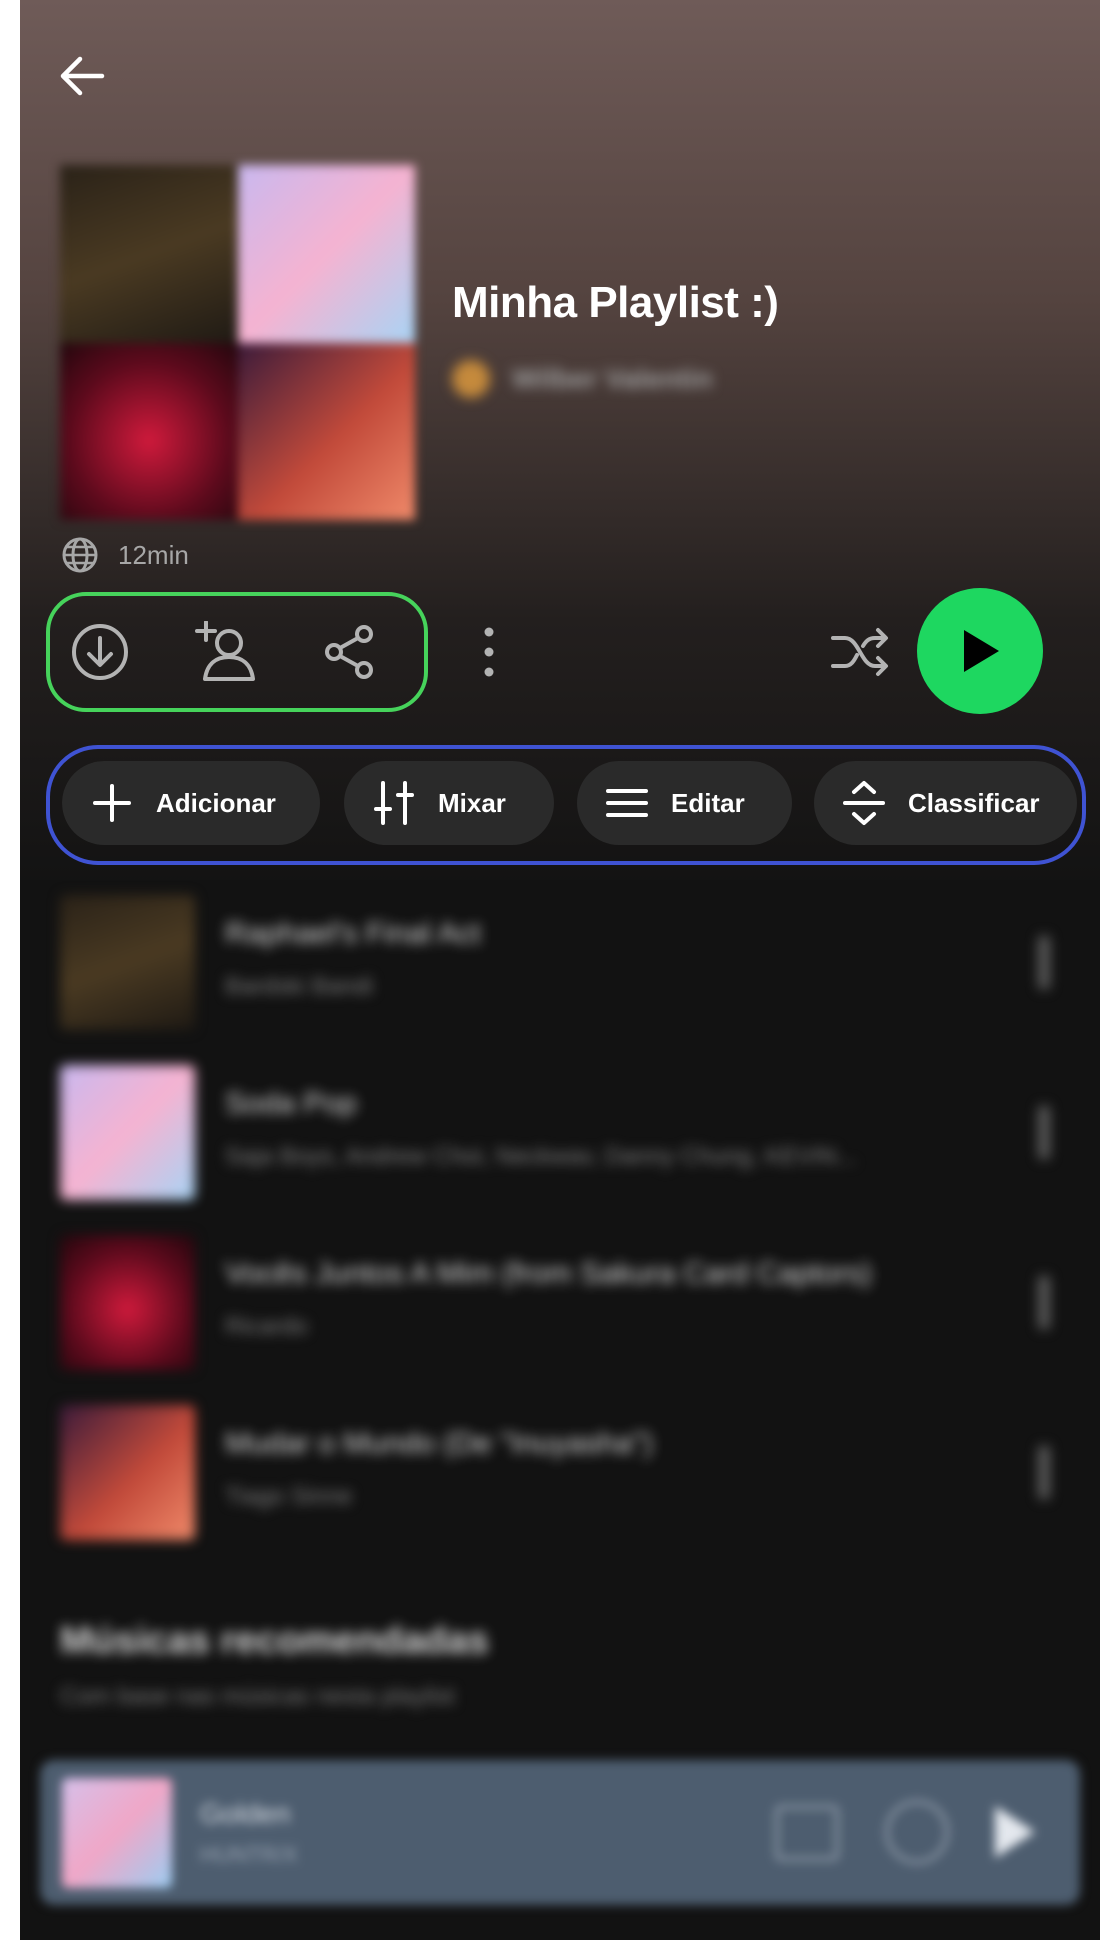 This screenshot has width=1120, height=1955. Describe the element at coordinates (266, 1326) in the screenshot. I see `track-artist: Ricardo` at that location.